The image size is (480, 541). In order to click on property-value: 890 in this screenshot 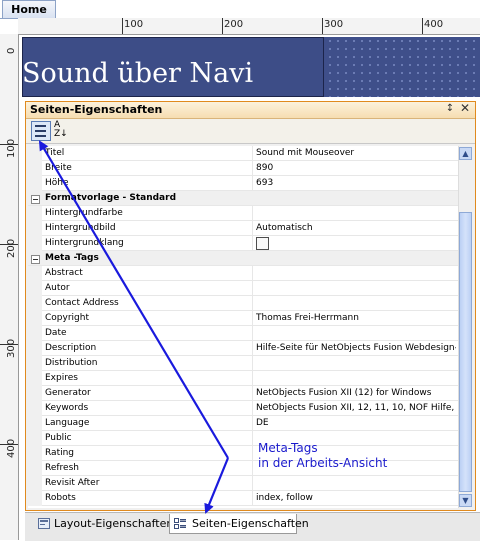, I will do `click(356, 168)`.